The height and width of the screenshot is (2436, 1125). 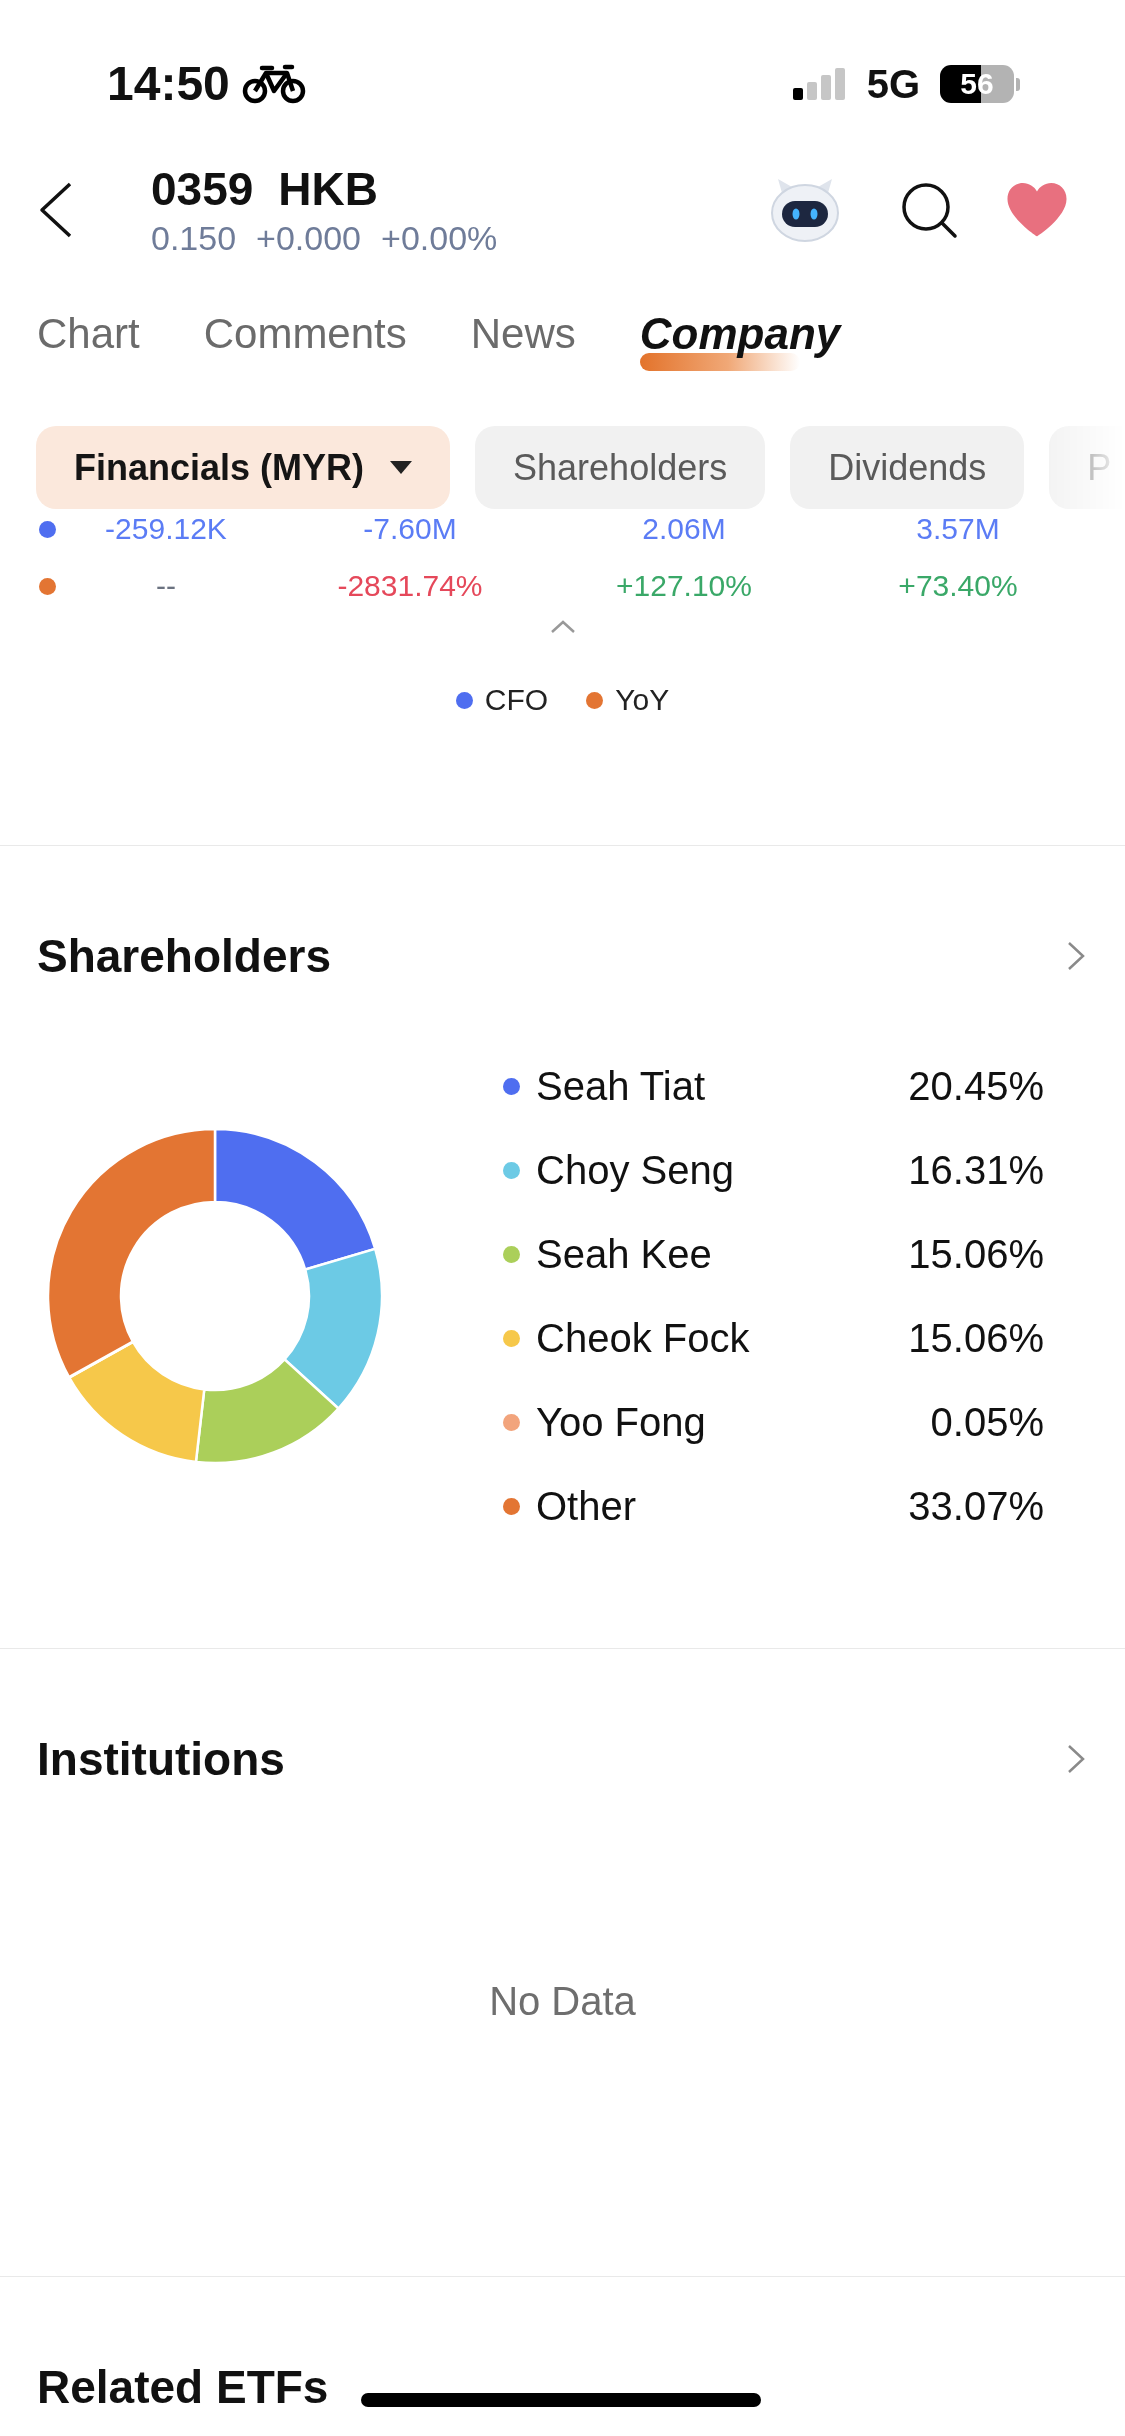 I want to click on empty-state-text: No Data, so click(x=562, y=2001).